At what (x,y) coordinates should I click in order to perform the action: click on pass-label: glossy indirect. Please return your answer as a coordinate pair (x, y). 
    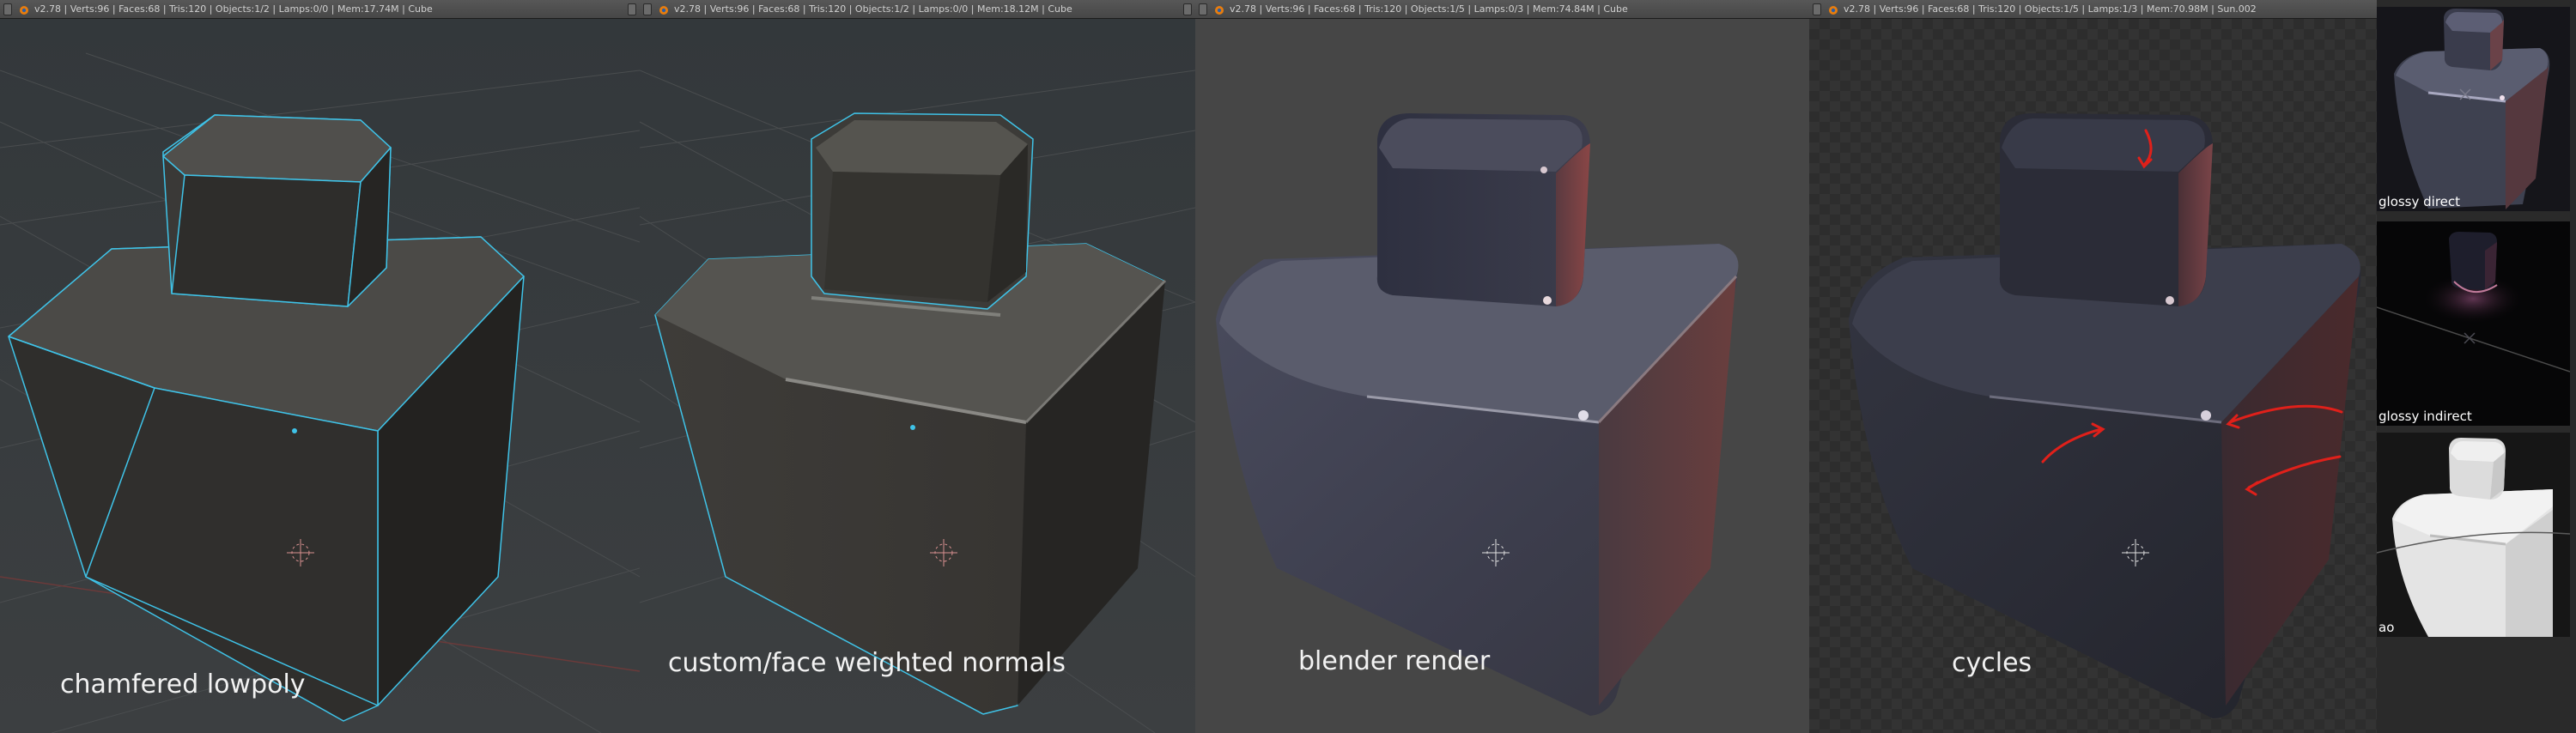
    Looking at the image, I should click on (2426, 416).